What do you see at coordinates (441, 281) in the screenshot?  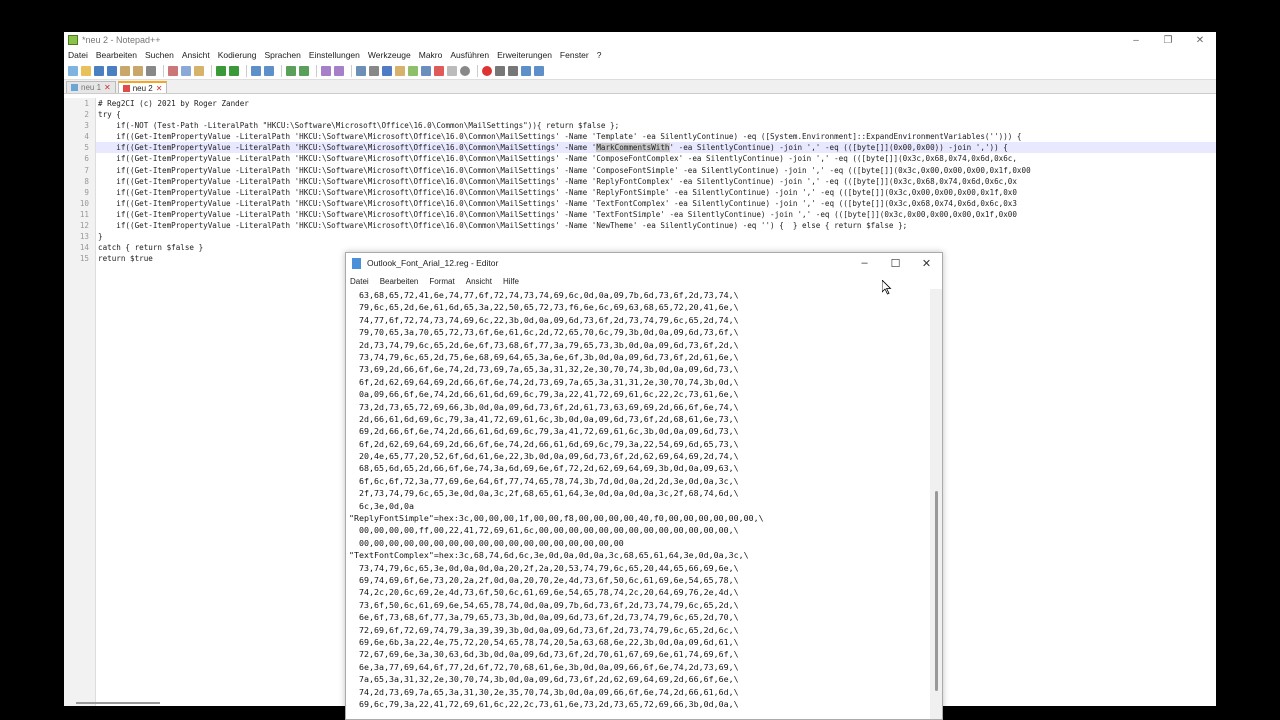 I see `menu-item: Format` at bounding box center [441, 281].